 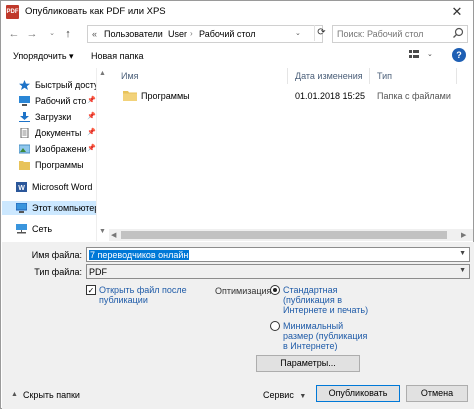 What do you see at coordinates (237, 12) in the screenshot?
I see `title-bar: PDF Опубликовать как PDF или XPS ✕` at bounding box center [237, 12].